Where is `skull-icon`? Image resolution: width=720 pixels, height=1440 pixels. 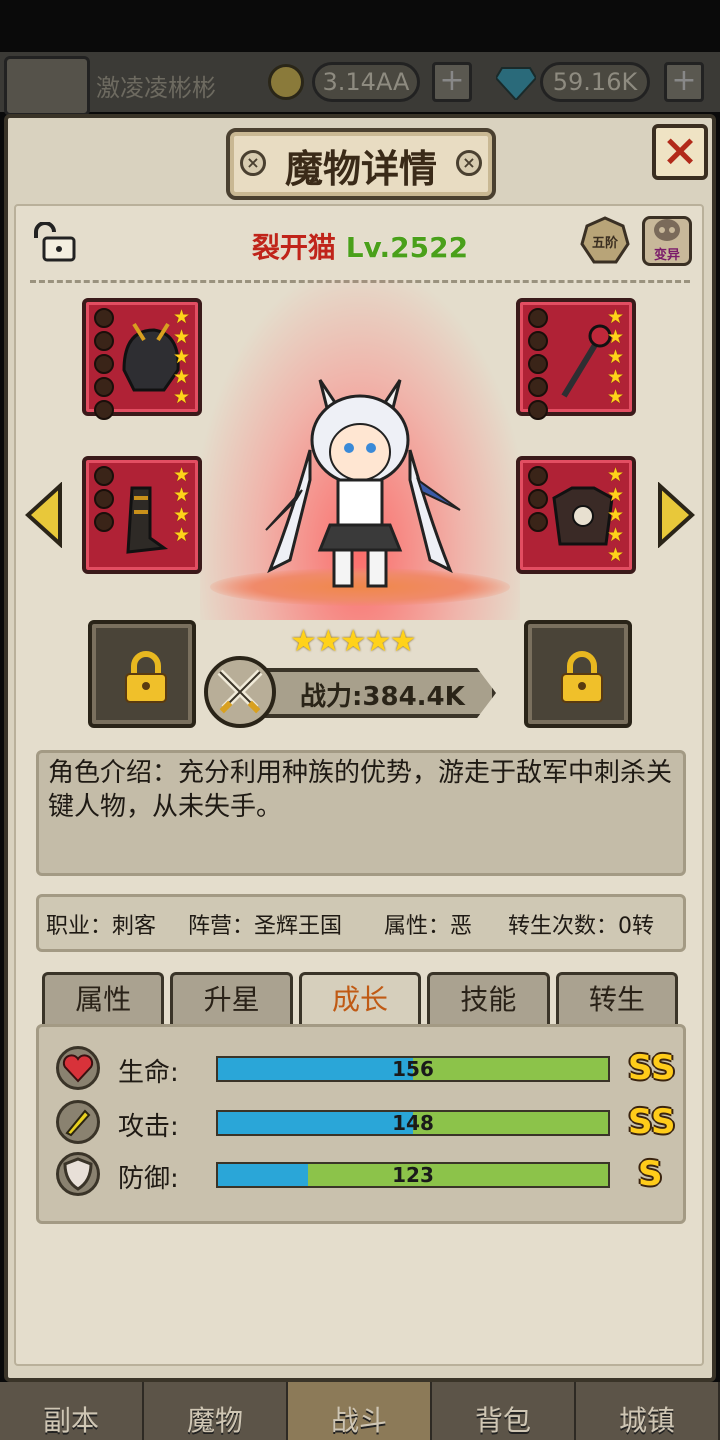
skull-icon is located at coordinates (667, 230).